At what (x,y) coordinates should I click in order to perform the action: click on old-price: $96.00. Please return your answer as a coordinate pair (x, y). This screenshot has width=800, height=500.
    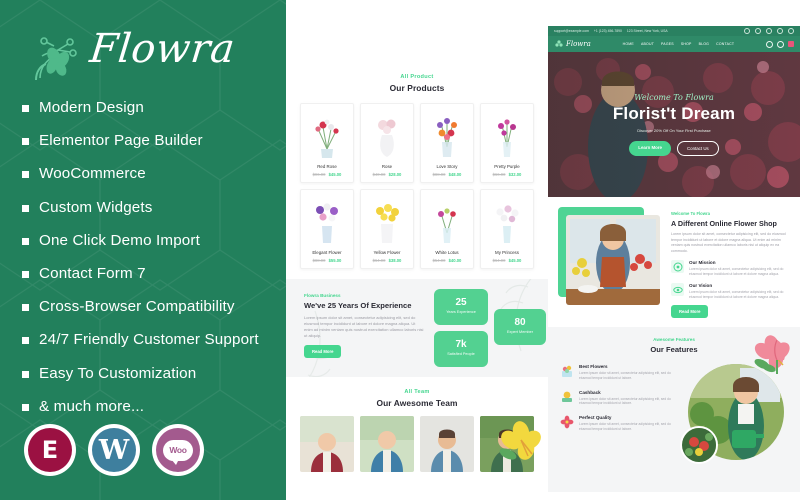
    Looking at the image, I should click on (319, 174).